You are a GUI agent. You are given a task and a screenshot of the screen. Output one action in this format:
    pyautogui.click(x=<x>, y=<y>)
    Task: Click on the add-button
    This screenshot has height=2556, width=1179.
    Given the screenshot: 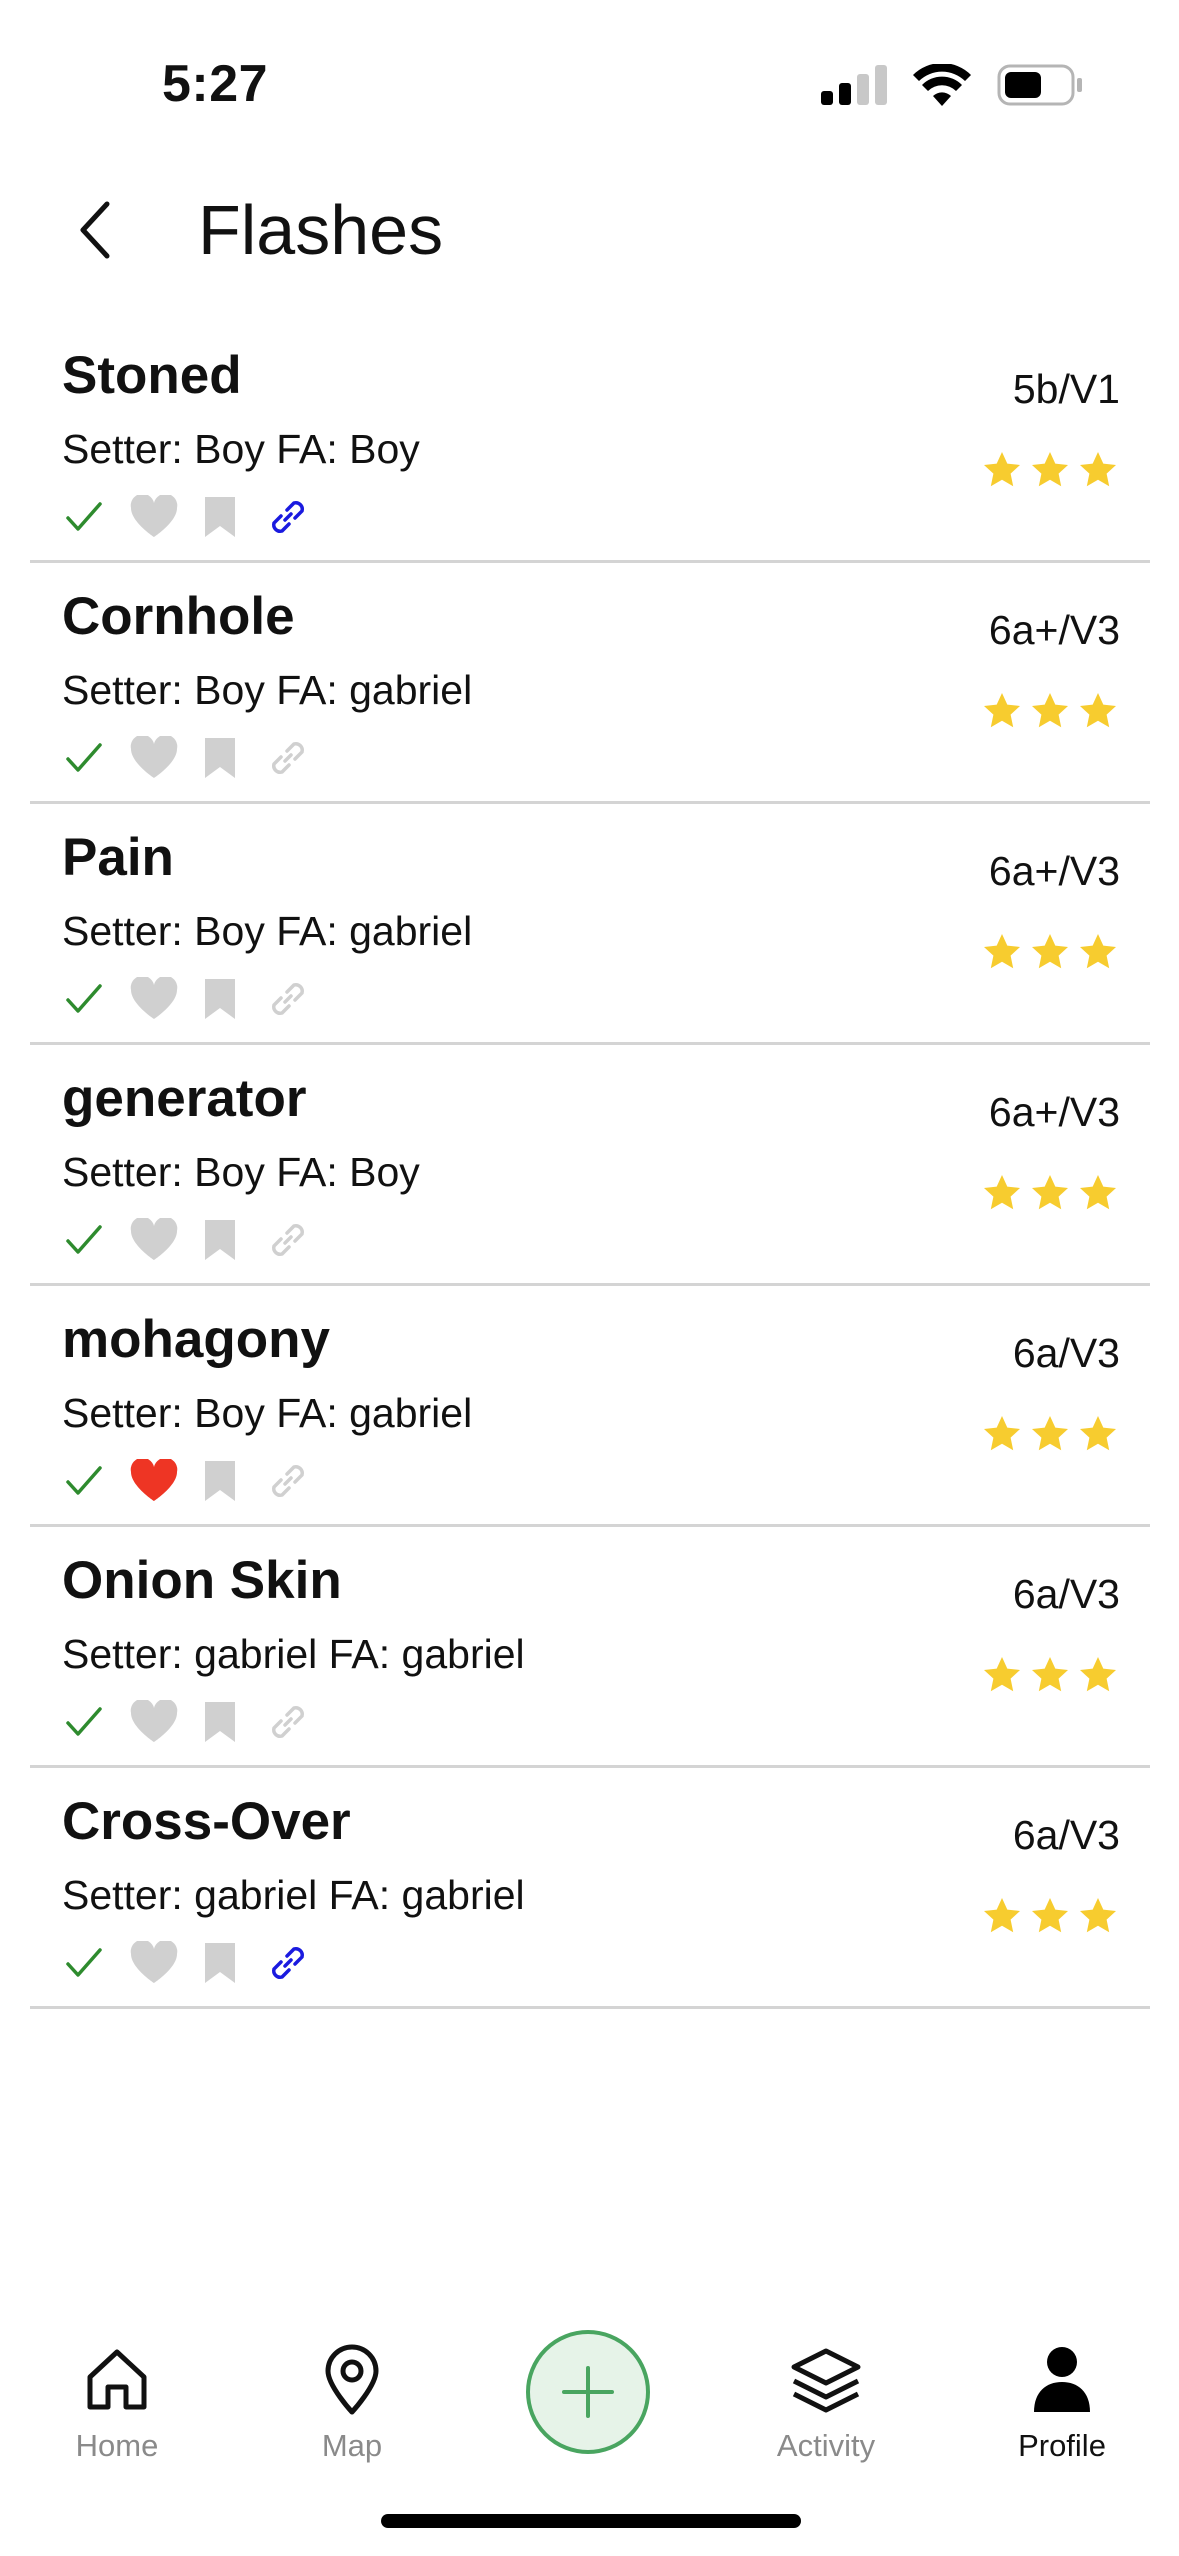 What is the action you would take?
    pyautogui.click(x=588, y=2392)
    